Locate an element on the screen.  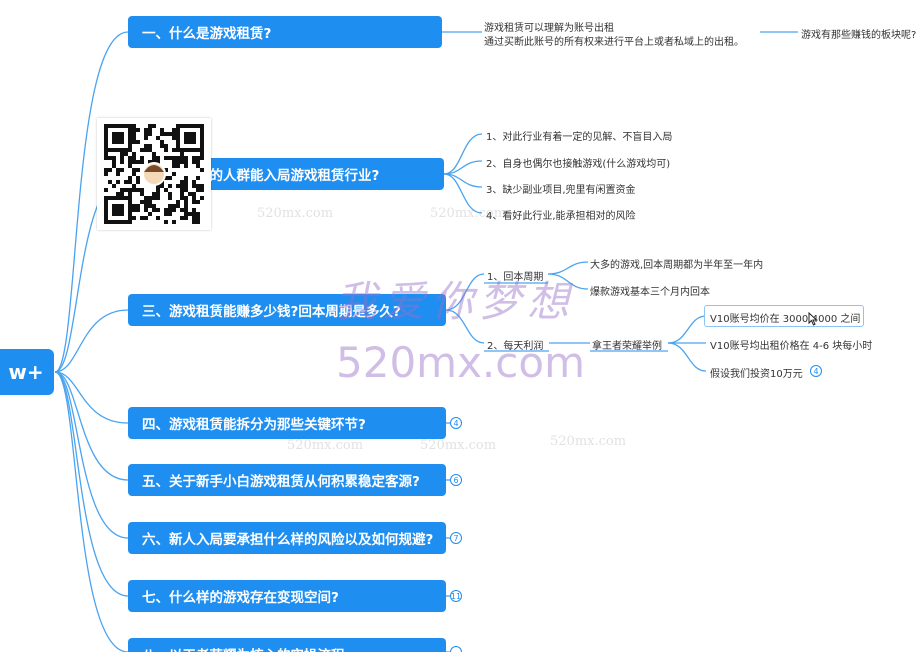
example-item: V10账号均出租价格在 4-6 块每小时 is located at coordinates (791, 344).